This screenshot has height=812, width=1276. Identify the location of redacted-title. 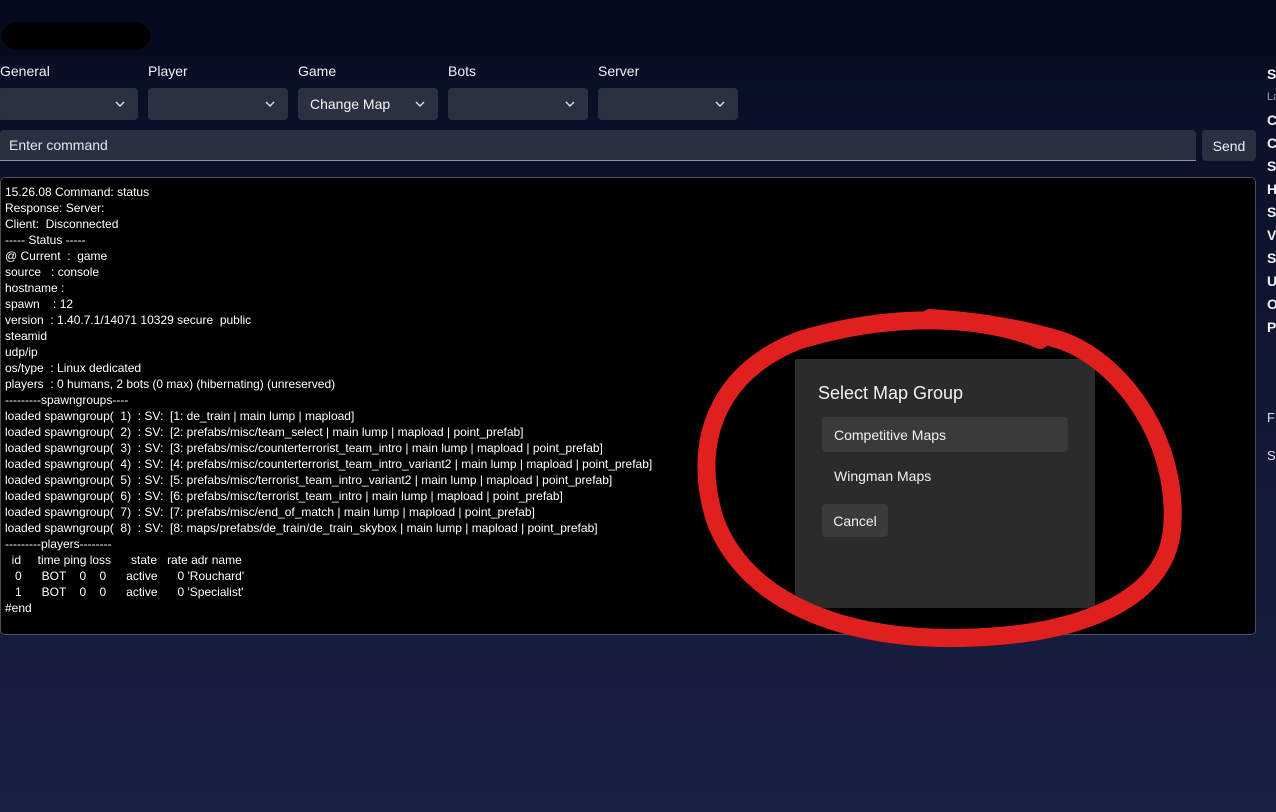
(76, 36).